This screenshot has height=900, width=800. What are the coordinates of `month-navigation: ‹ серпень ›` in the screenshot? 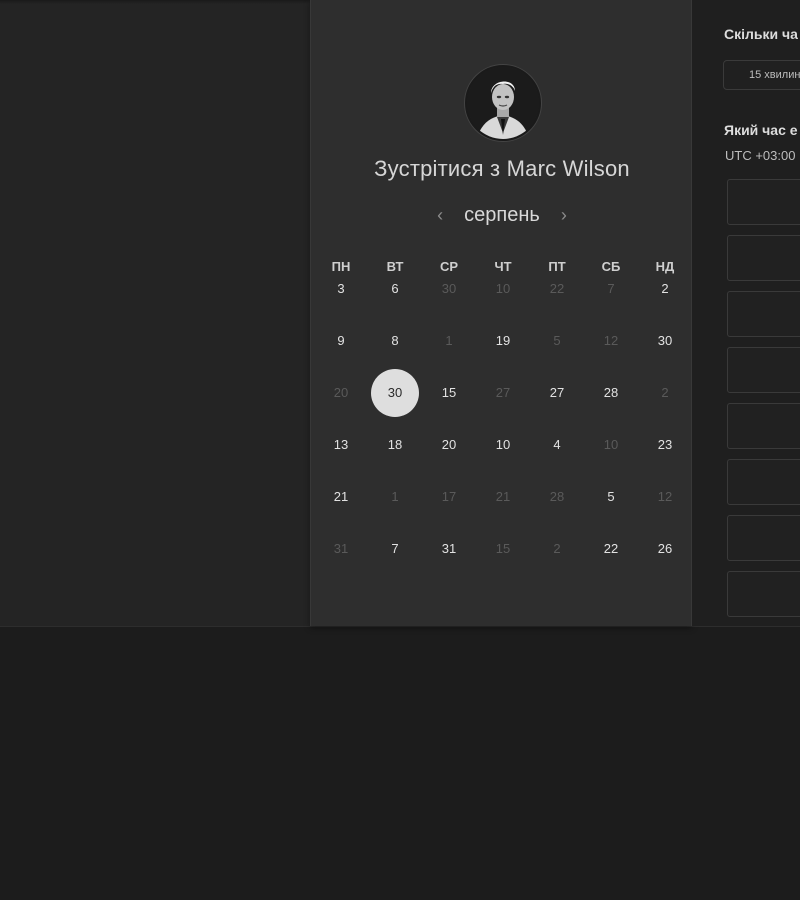 It's located at (502, 215).